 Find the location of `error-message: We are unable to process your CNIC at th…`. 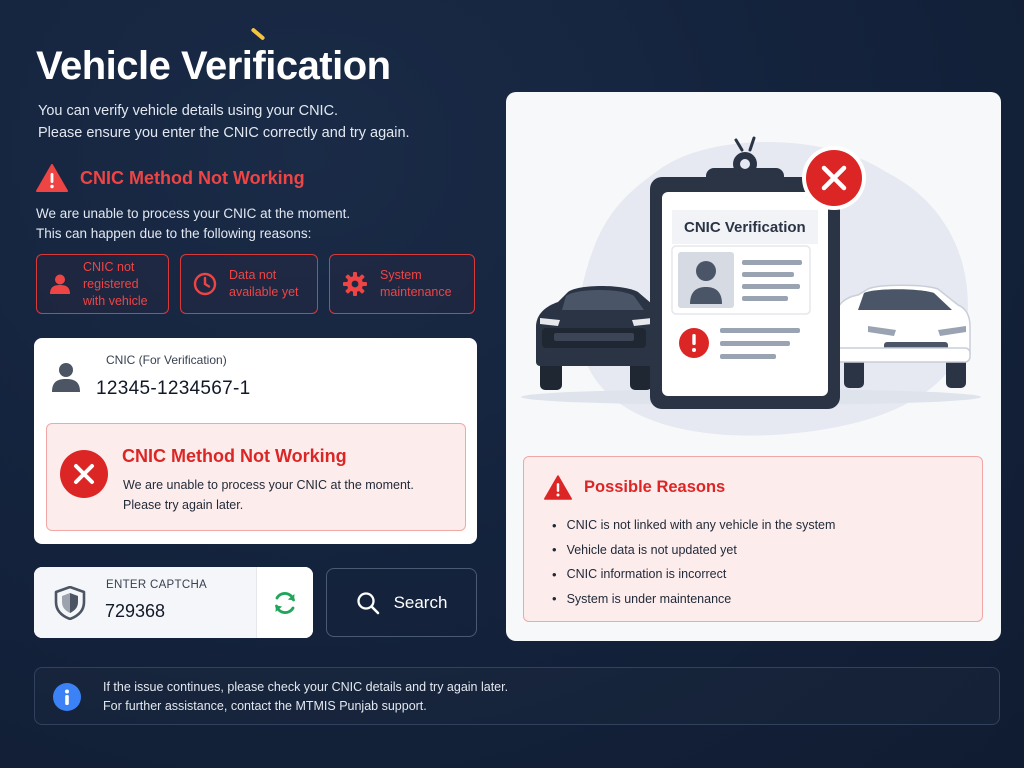

error-message: We are unable to process your CNIC at th… is located at coordinates (268, 495).